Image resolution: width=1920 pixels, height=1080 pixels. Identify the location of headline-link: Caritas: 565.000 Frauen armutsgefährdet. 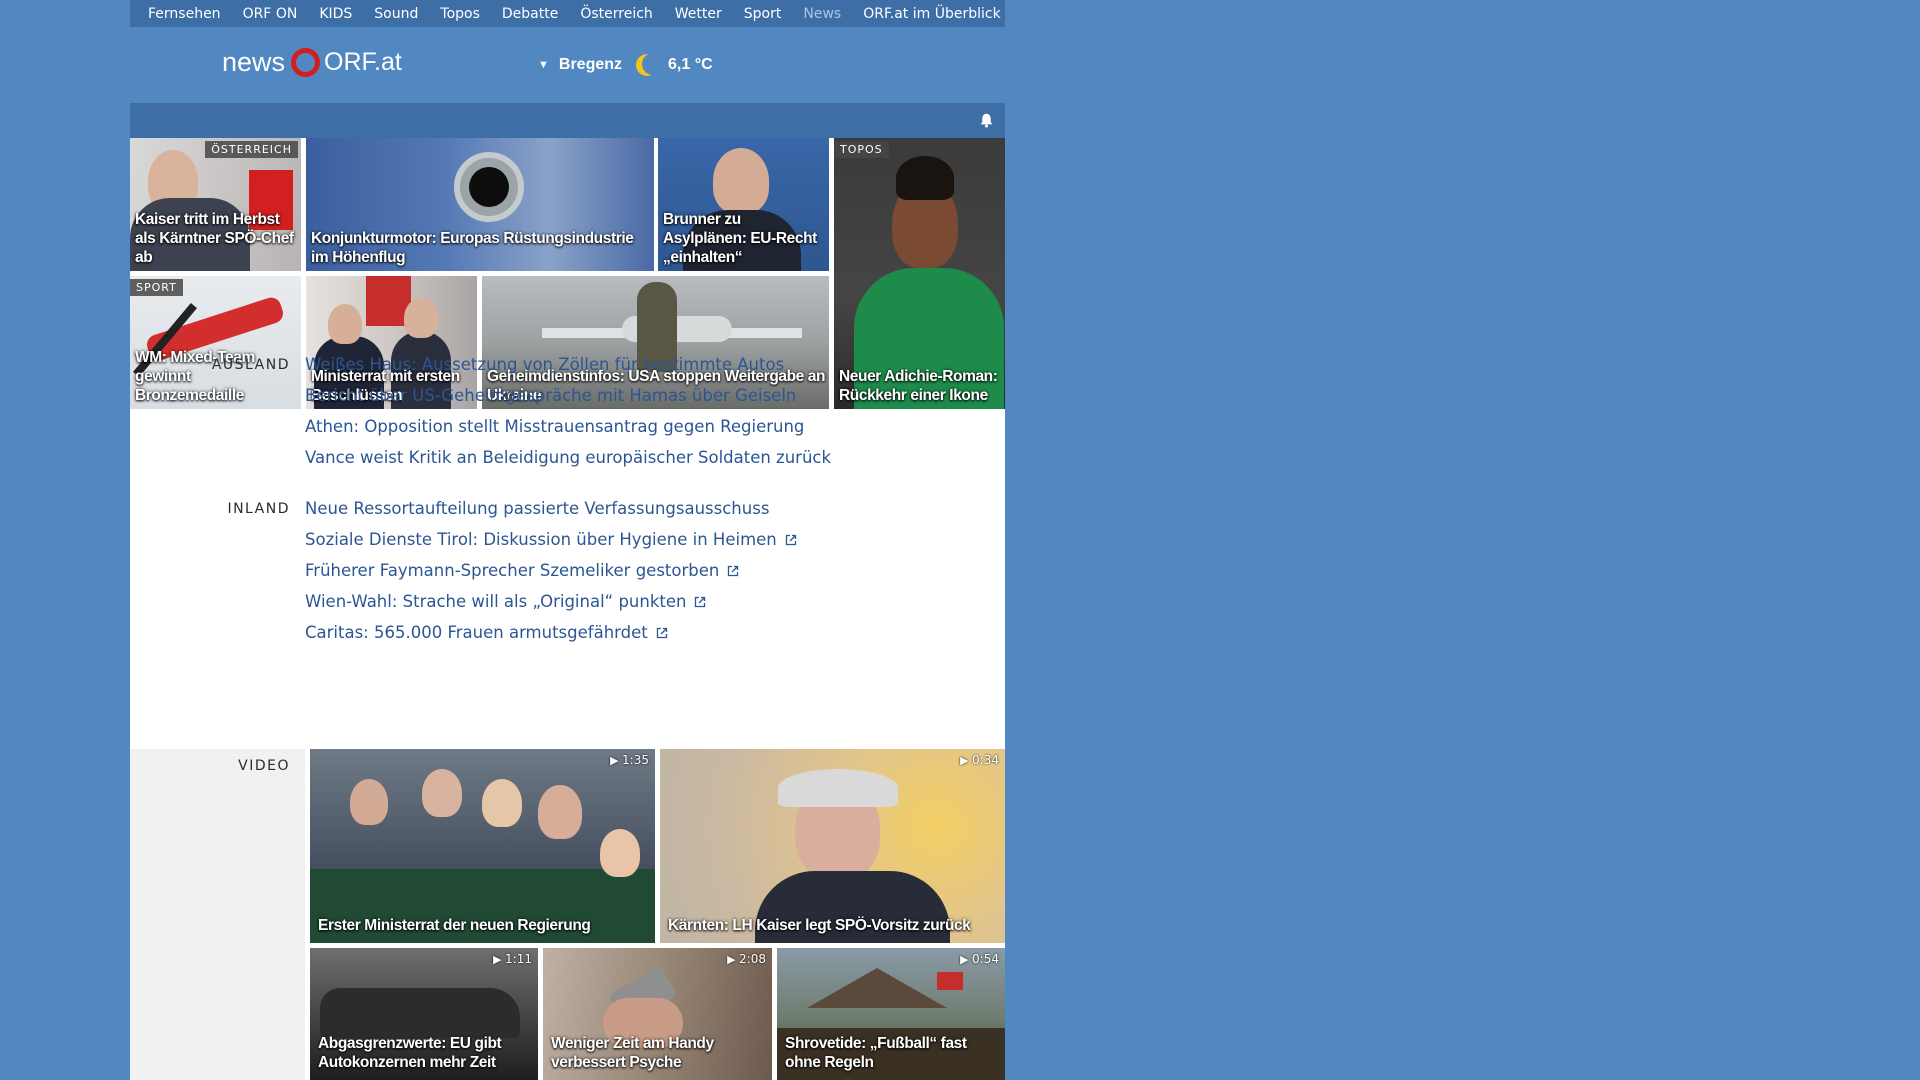
(486, 632).